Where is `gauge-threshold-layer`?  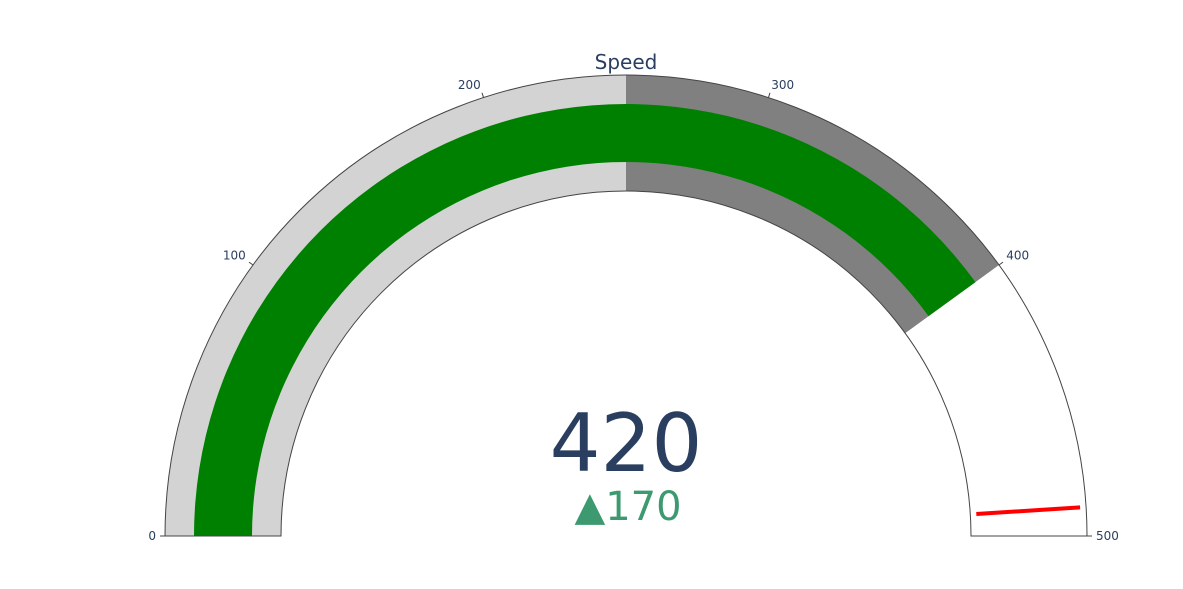
gauge-threshold-layer is located at coordinates (1028, 510).